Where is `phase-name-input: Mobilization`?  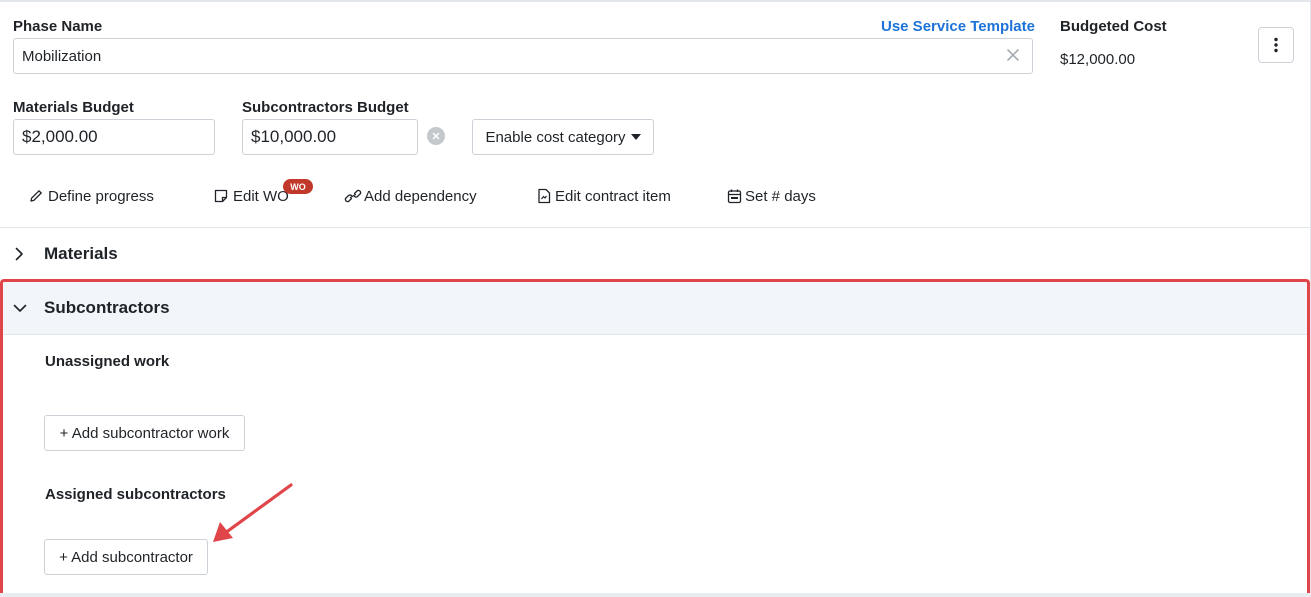 phase-name-input: Mobilization is located at coordinates (523, 56).